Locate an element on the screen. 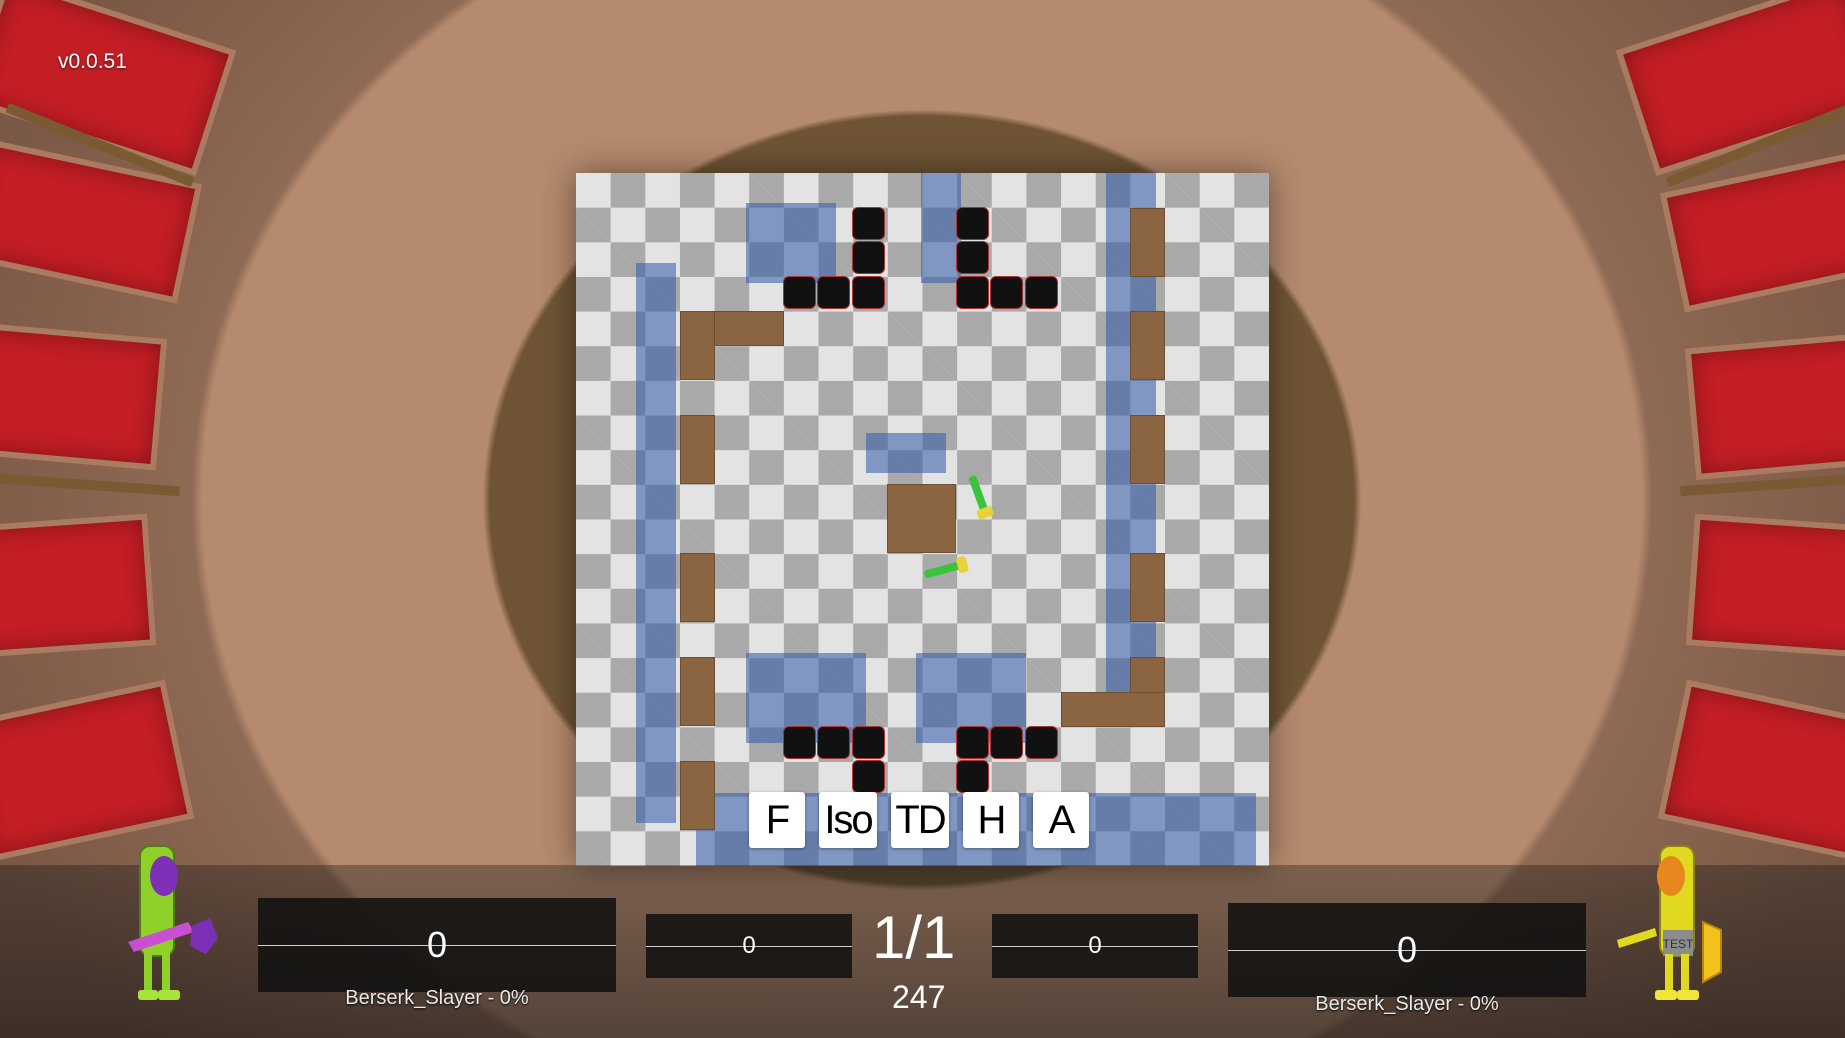  left-player-avatar is located at coordinates (173, 922).